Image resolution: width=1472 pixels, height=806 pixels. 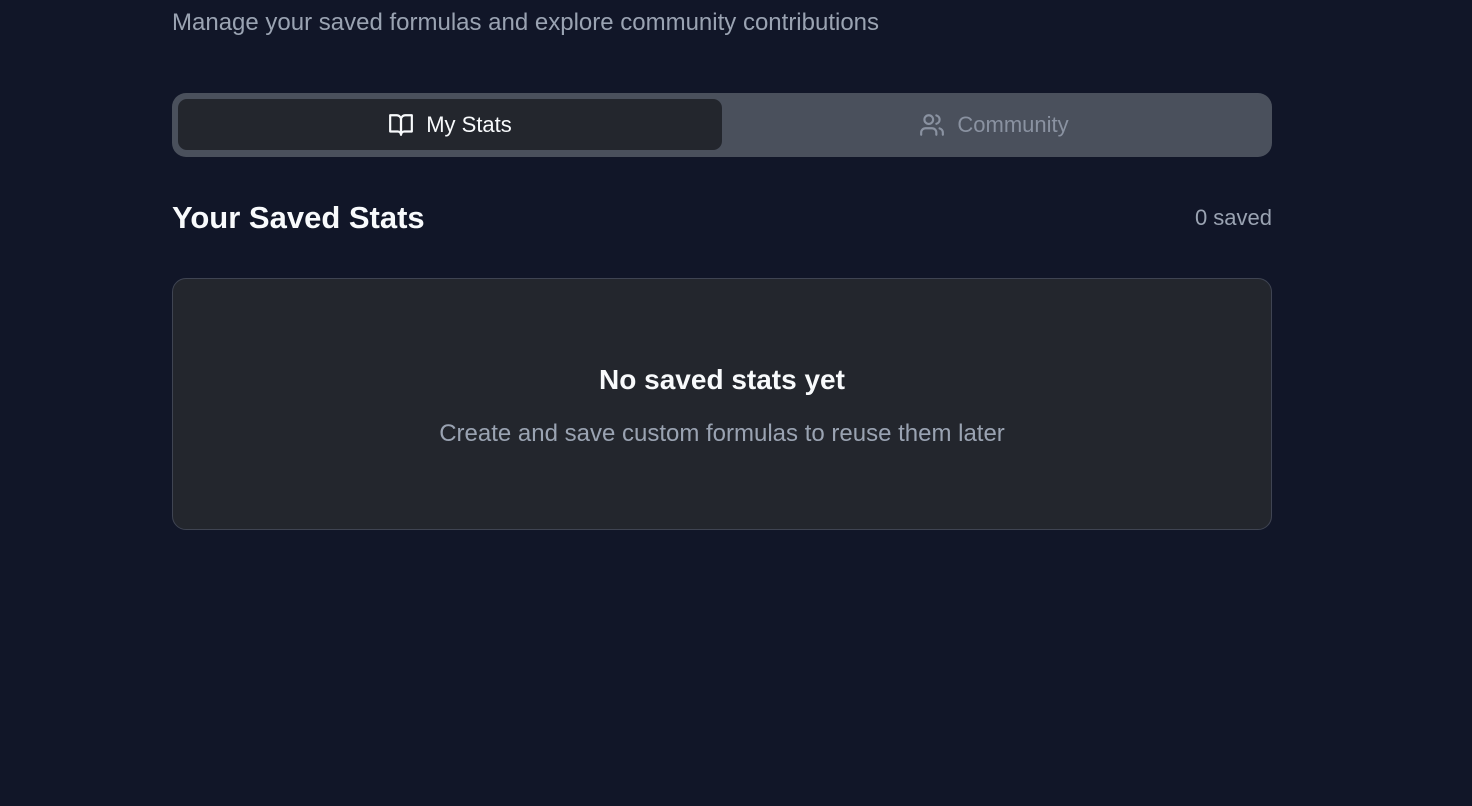 What do you see at coordinates (401, 125) in the screenshot?
I see `book-open-icon` at bounding box center [401, 125].